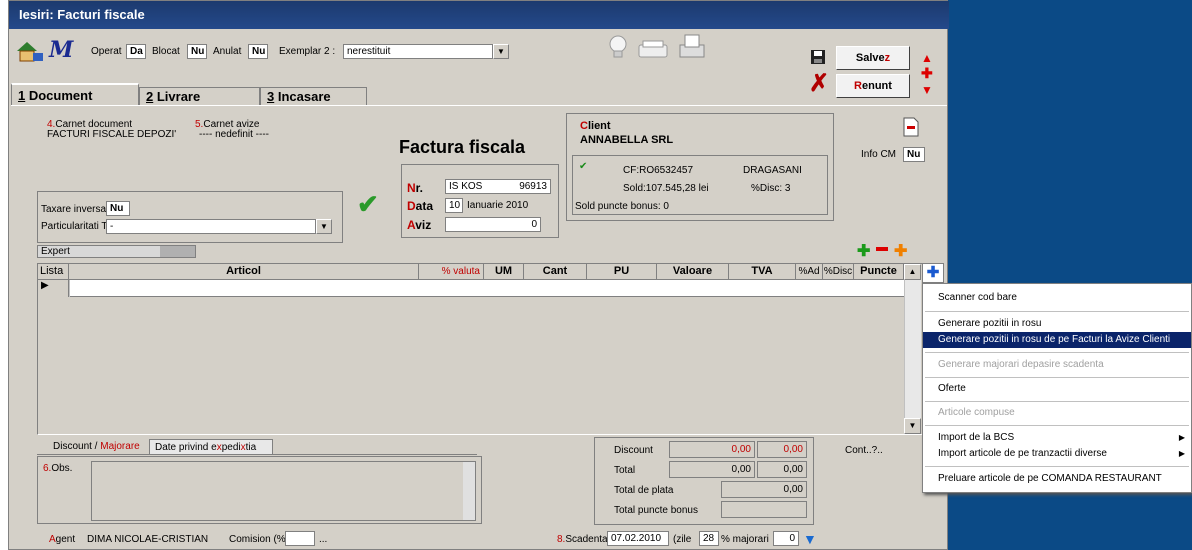 Image resolution: width=1192 pixels, height=550 pixels. I want to click on particularitati-select: -, so click(211, 226).